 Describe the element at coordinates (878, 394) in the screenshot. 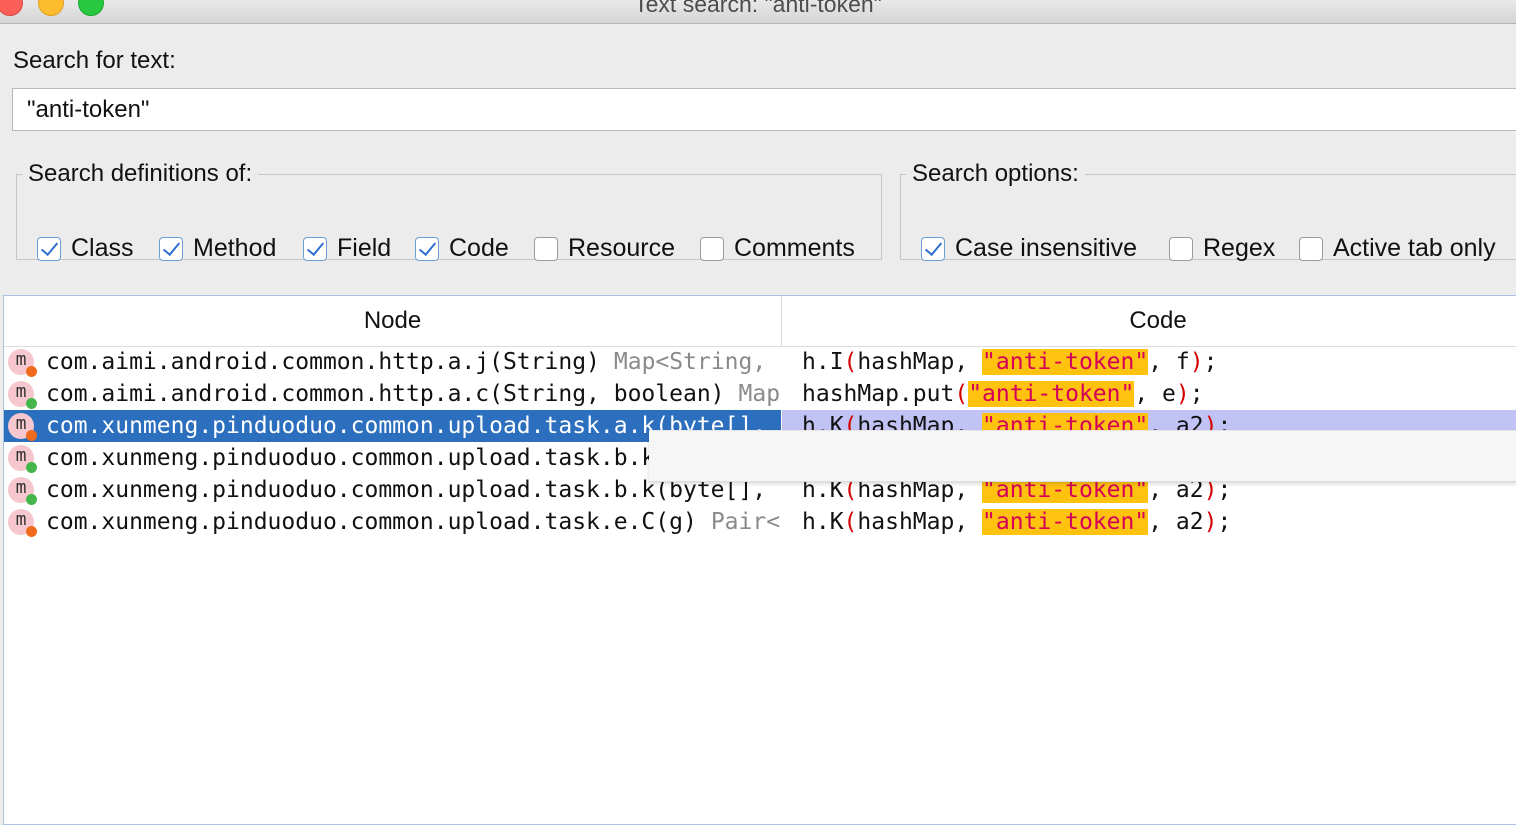

I see `code-prefix: hashMap.put` at that location.